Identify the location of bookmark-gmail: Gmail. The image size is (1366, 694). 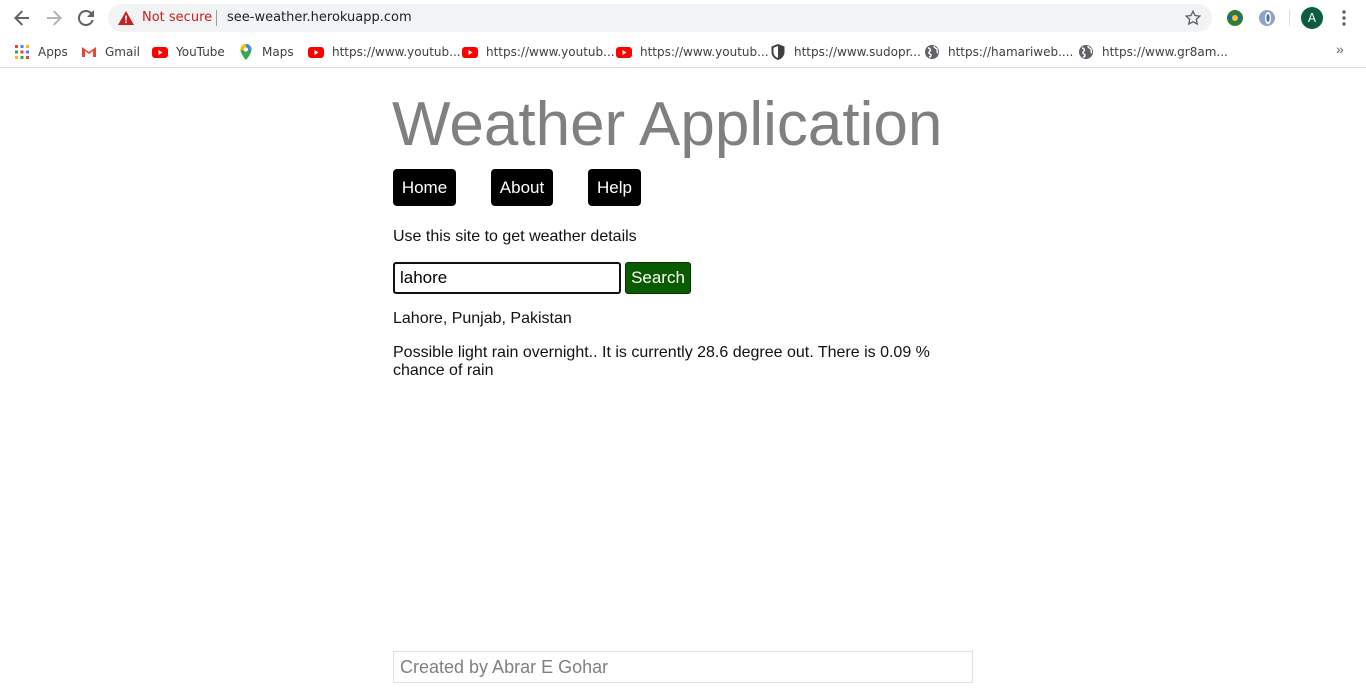
(110, 52).